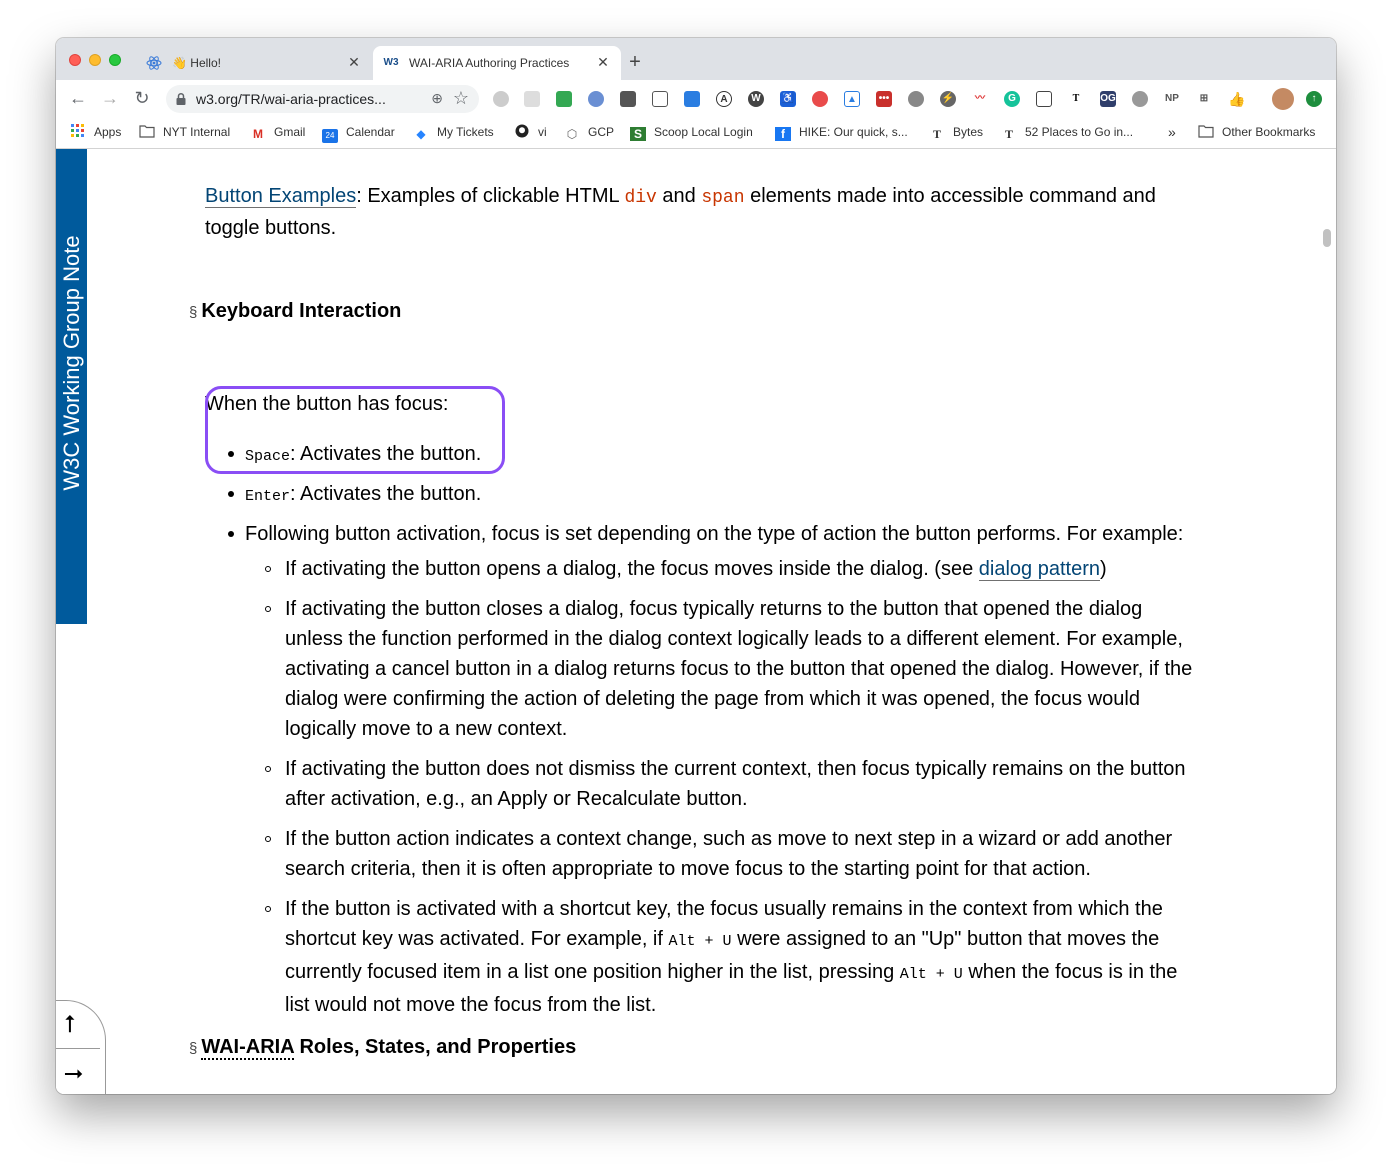 The width and height of the screenshot is (1392, 1169). I want to click on scoop-icon: S, so click(638, 134).